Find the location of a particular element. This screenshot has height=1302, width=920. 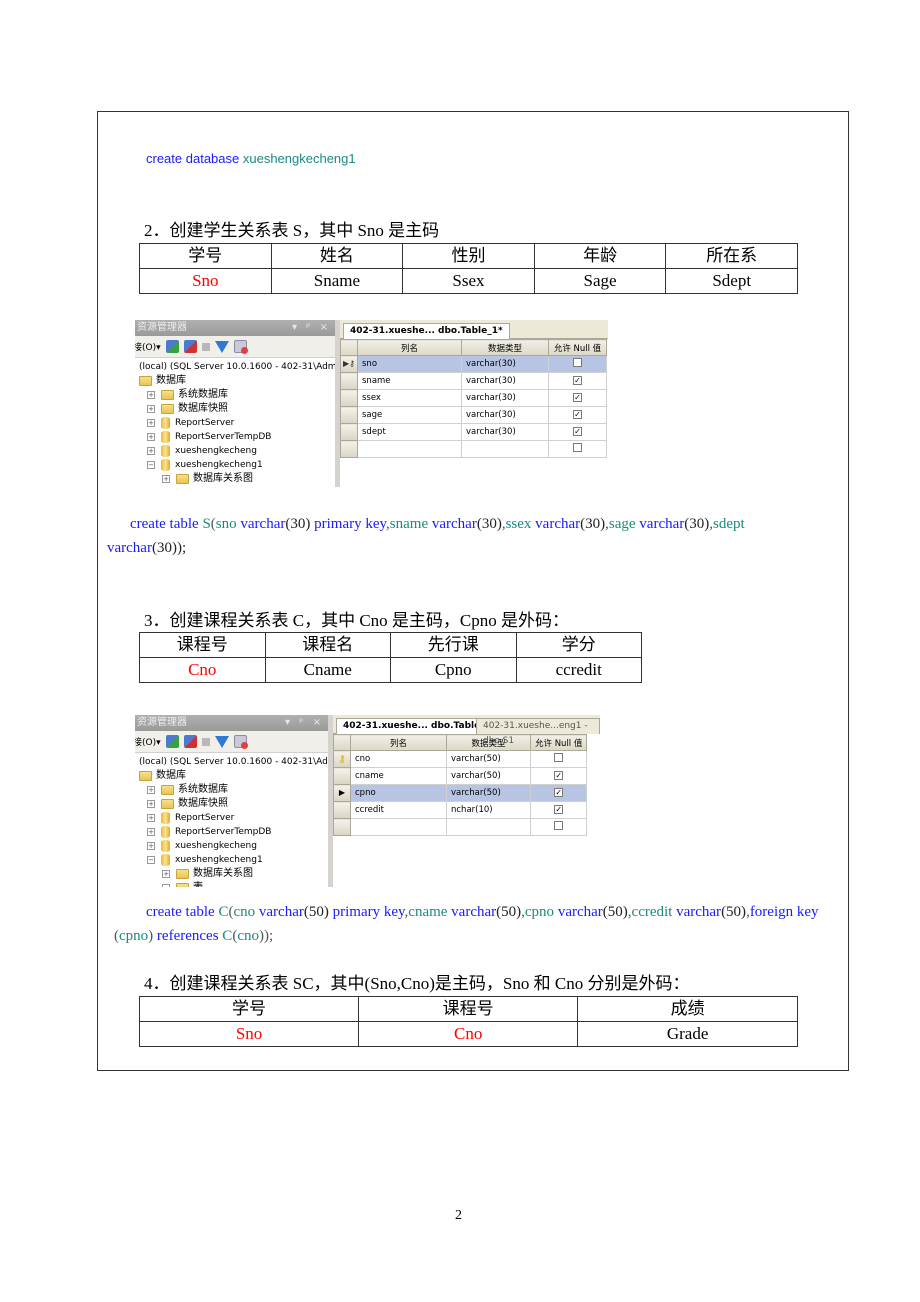

grid-row: sdept varchar(30) ✓ is located at coordinates (473, 432).